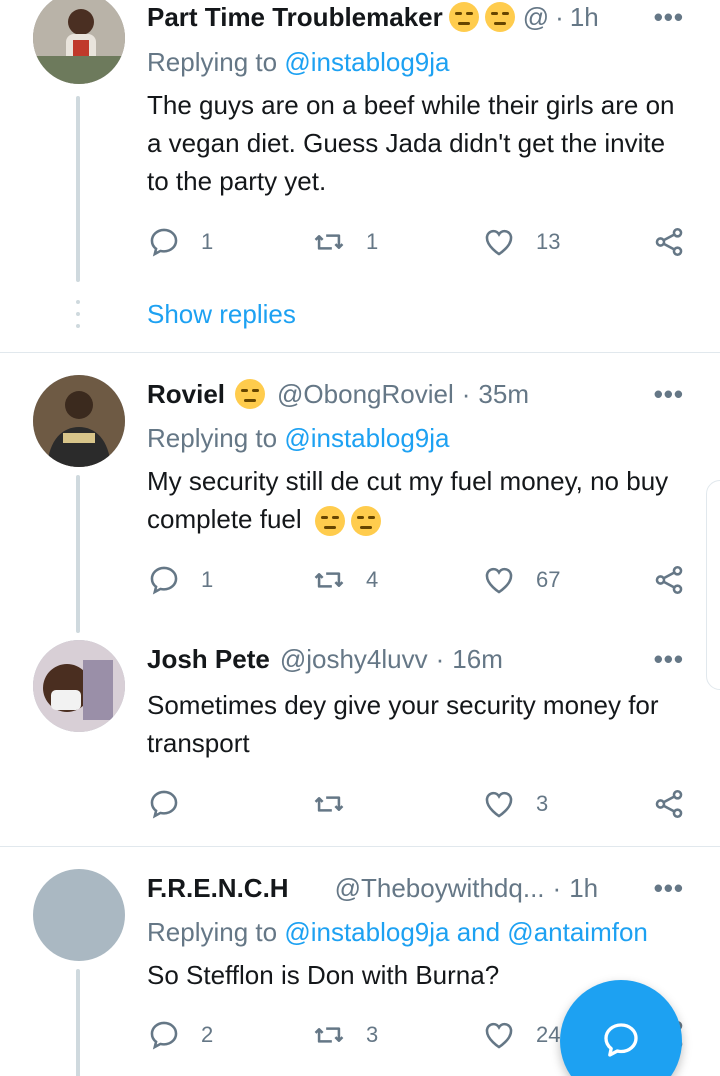  What do you see at coordinates (419, 580) in the screenshot?
I see `tweet-actions: 1 4 67` at bounding box center [419, 580].